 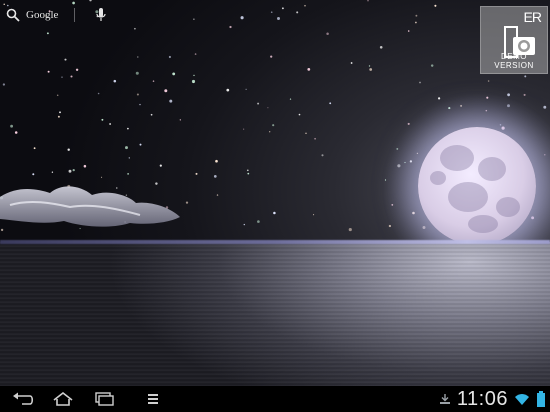 I want to click on menu-button, so click(x=153, y=399).